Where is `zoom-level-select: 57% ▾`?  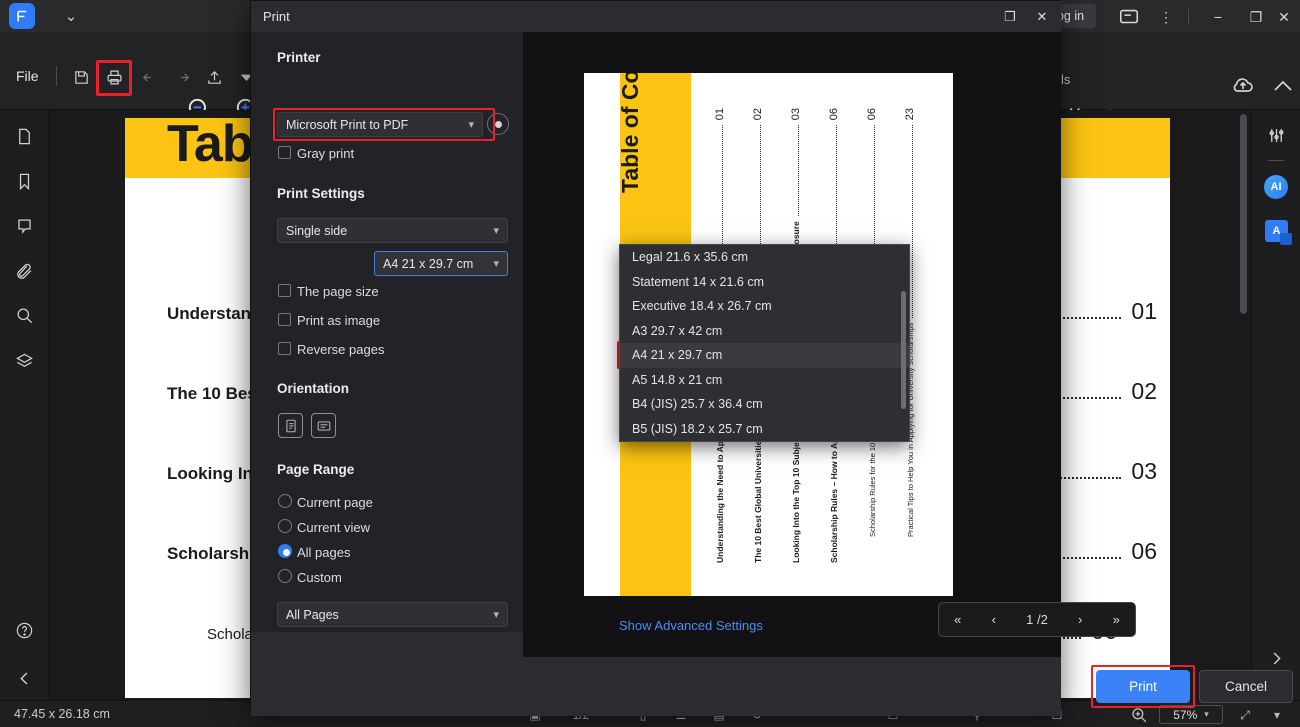
zoom-level-select: 57% ▾ is located at coordinates (1191, 714).